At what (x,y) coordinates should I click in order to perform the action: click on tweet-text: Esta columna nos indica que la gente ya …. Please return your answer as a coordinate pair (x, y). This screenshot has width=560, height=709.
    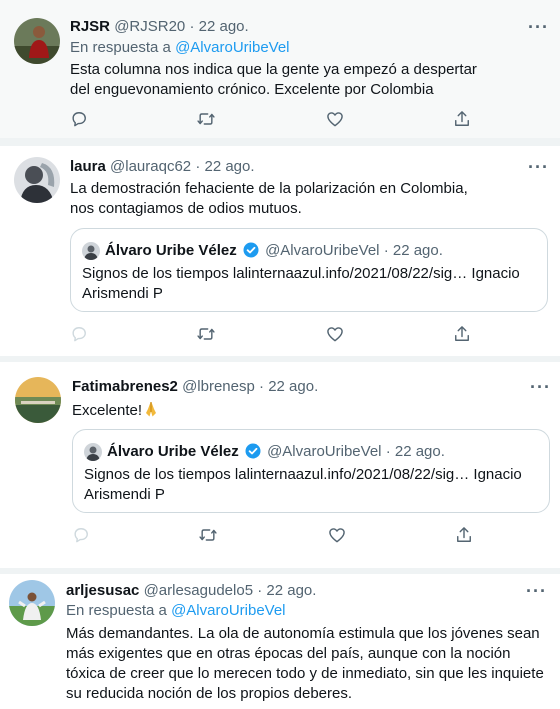
    Looking at the image, I should click on (273, 79).